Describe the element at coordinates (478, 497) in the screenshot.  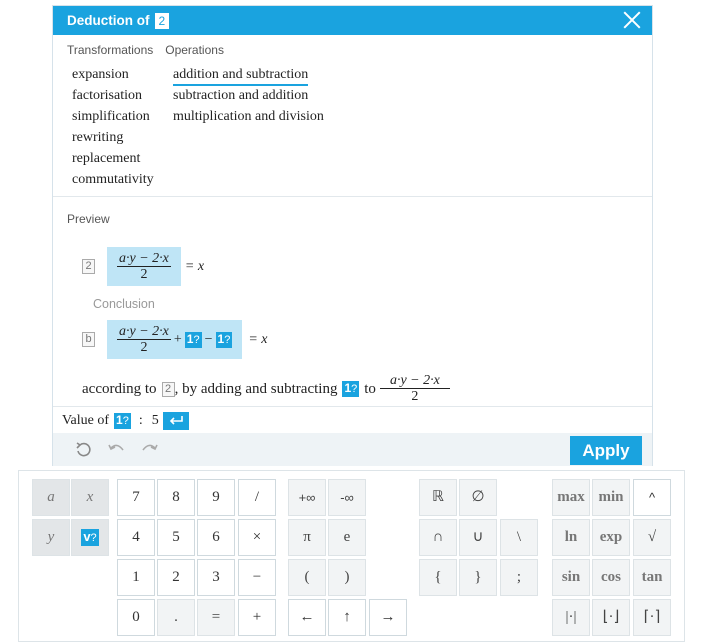
I see `key-empty-set: ∅` at that location.